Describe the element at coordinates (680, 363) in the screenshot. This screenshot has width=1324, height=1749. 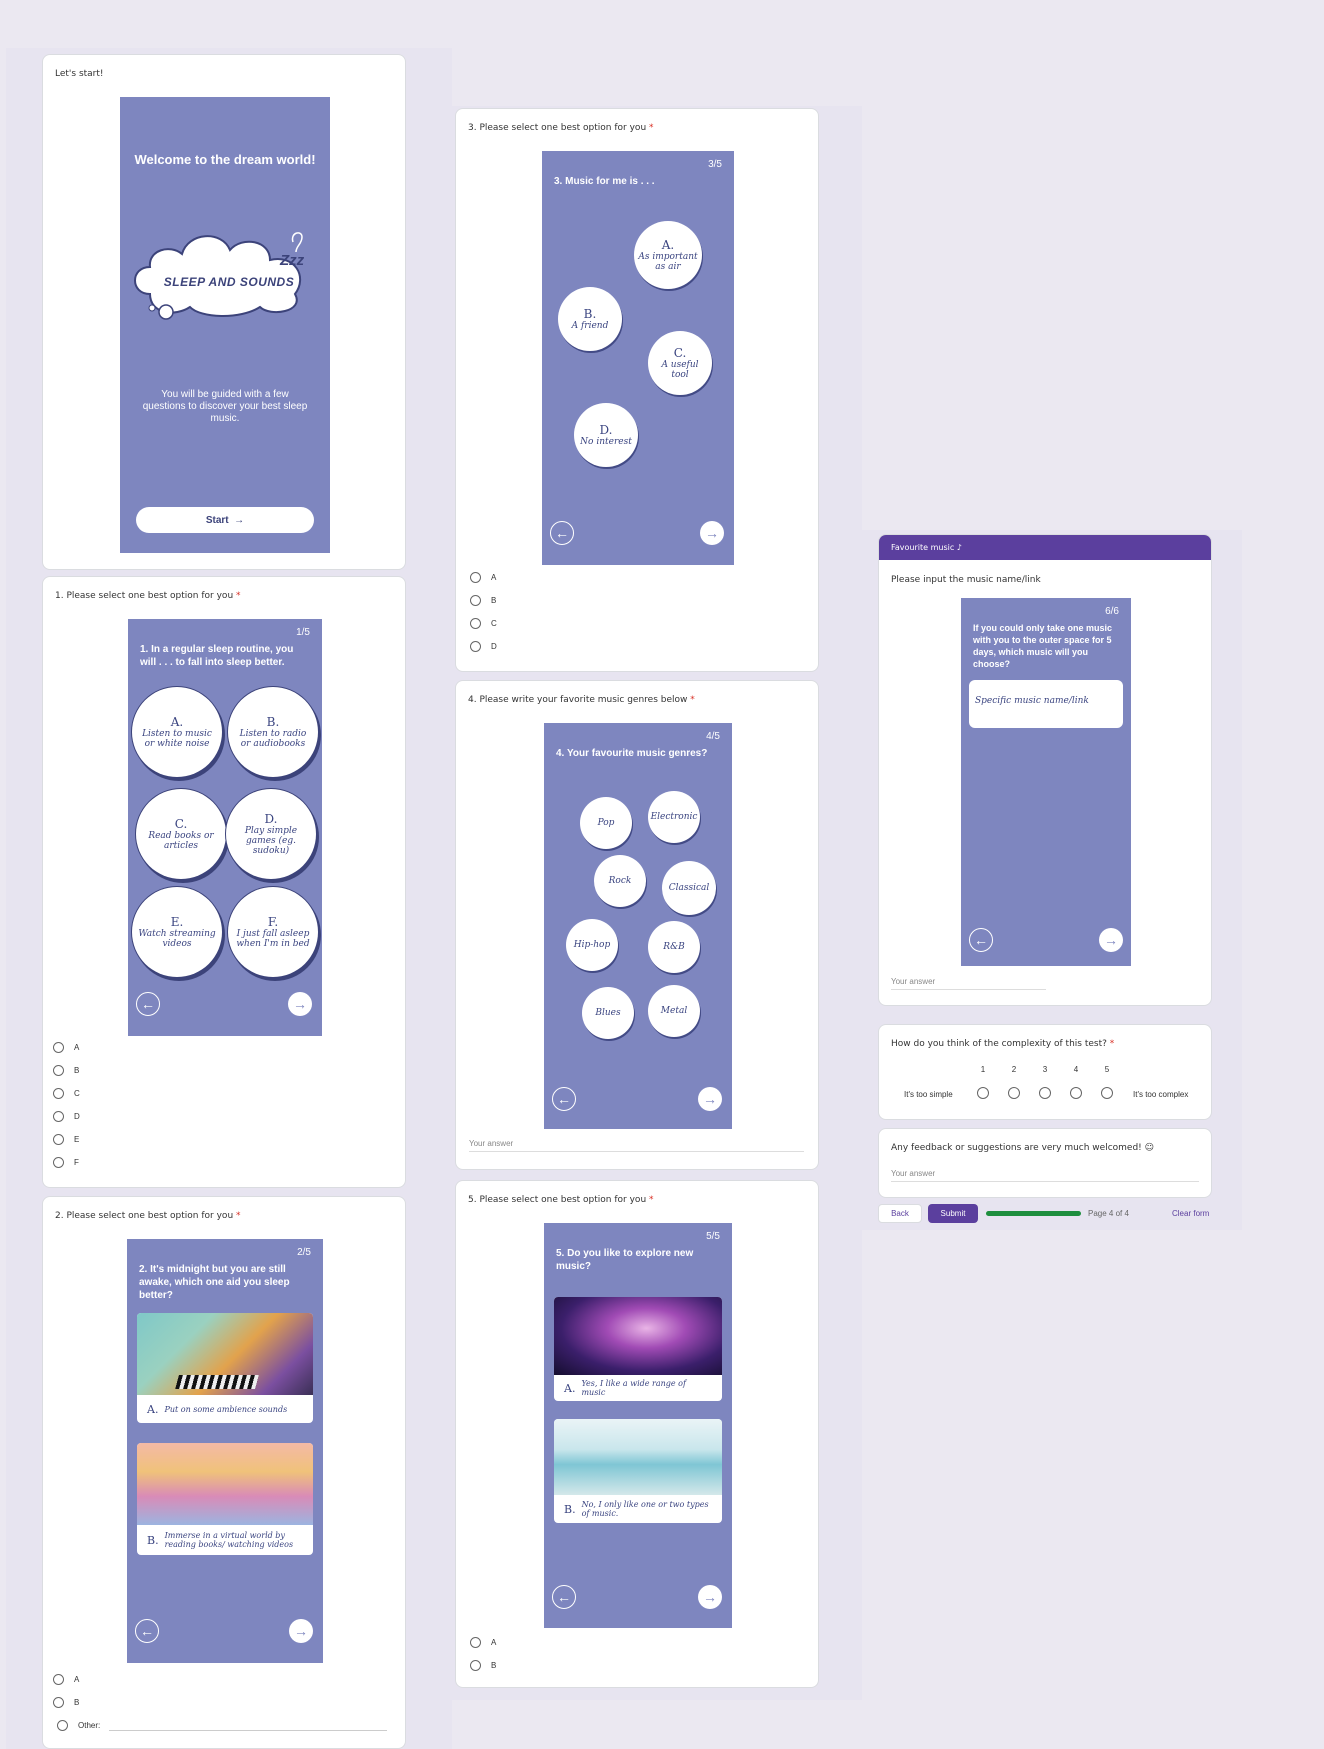
I see `option-c-bubble: C. A useful tool` at that location.